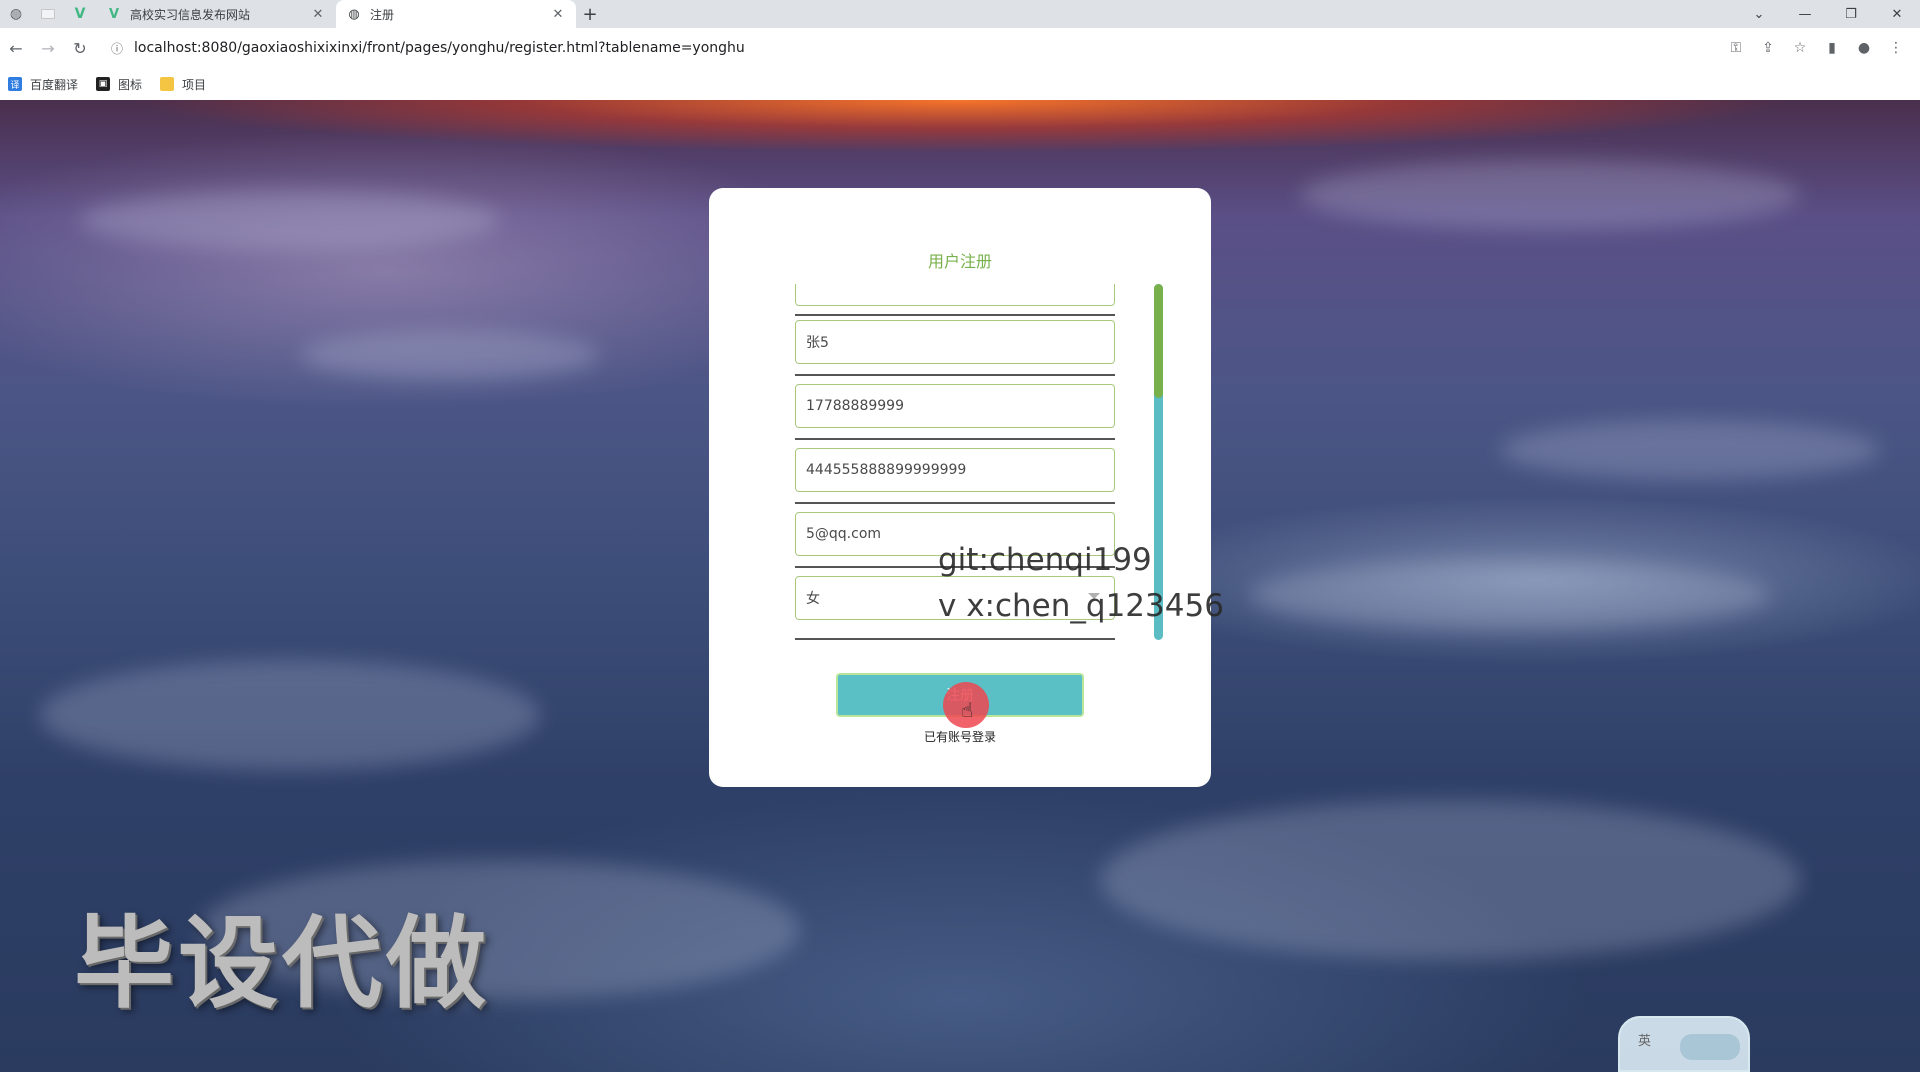  What do you see at coordinates (955, 406) in the screenshot?
I see `phone-field: 17788889999` at bounding box center [955, 406].